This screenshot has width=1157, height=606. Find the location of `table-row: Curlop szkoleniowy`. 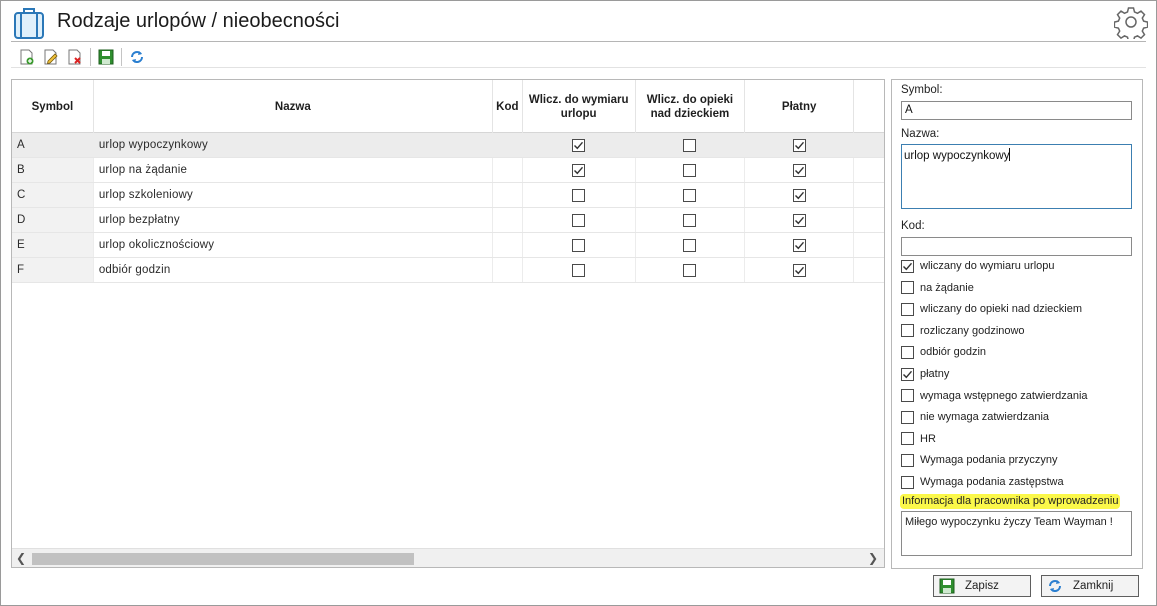

table-row: Curlop szkoleniowy is located at coordinates (448, 195).